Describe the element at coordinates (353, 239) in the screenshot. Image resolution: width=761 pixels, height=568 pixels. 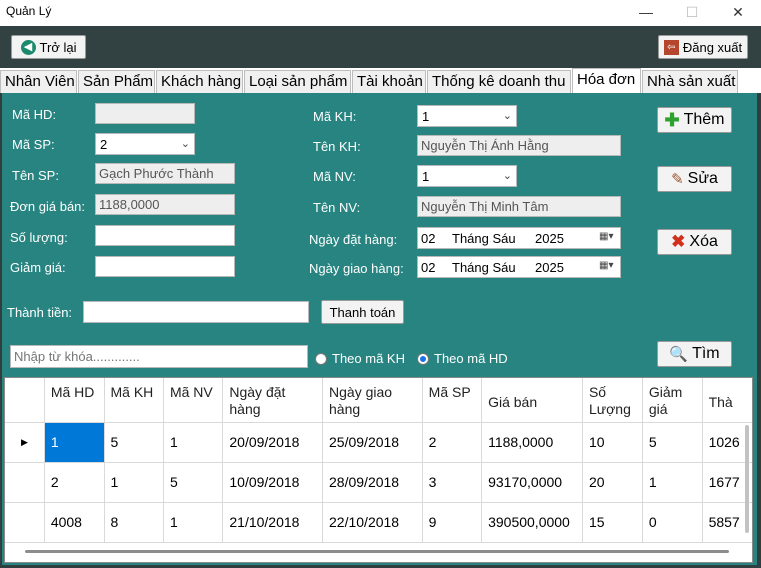
I see `ngay-dat-label: Ngày đặt hàng:` at that location.